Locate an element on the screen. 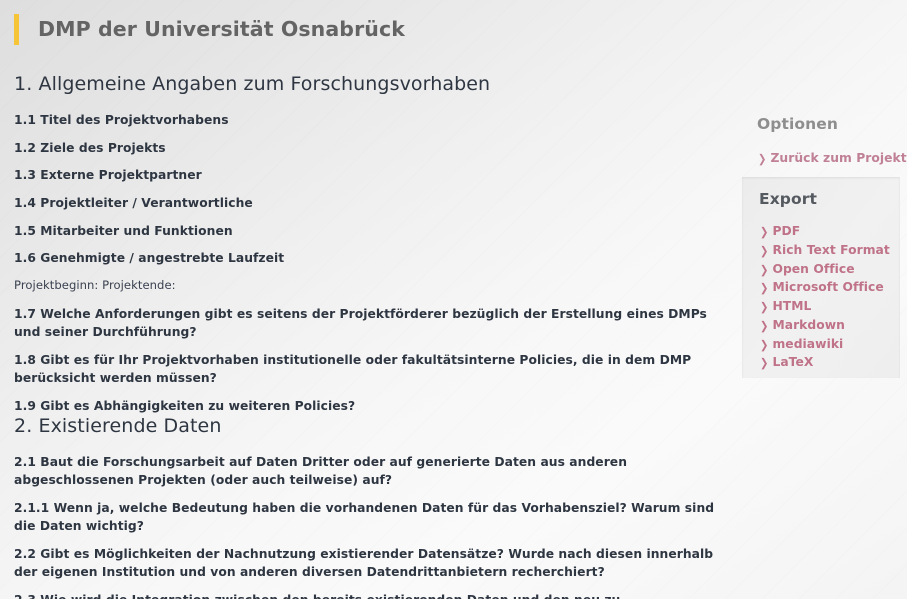 The width and height of the screenshot is (907, 599). export-link-mediawiki: ❯ mediawiki is located at coordinates (825, 344).